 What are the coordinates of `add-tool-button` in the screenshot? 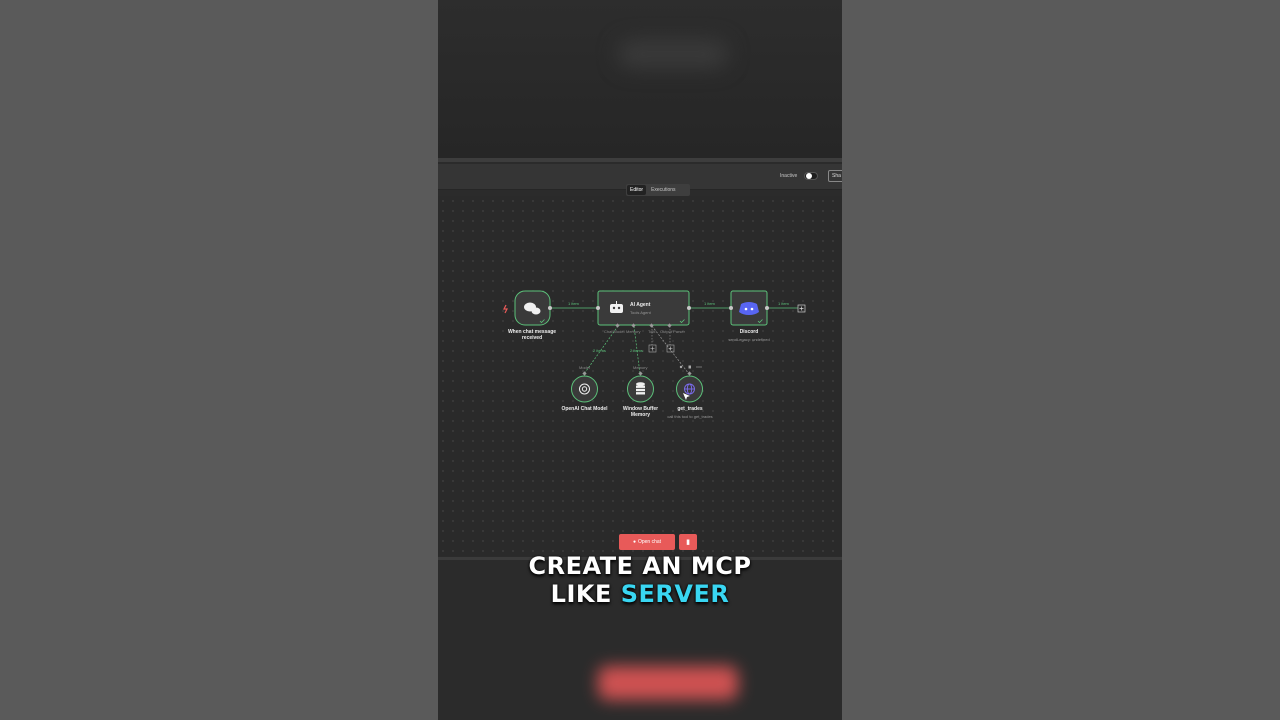 It's located at (652, 348).